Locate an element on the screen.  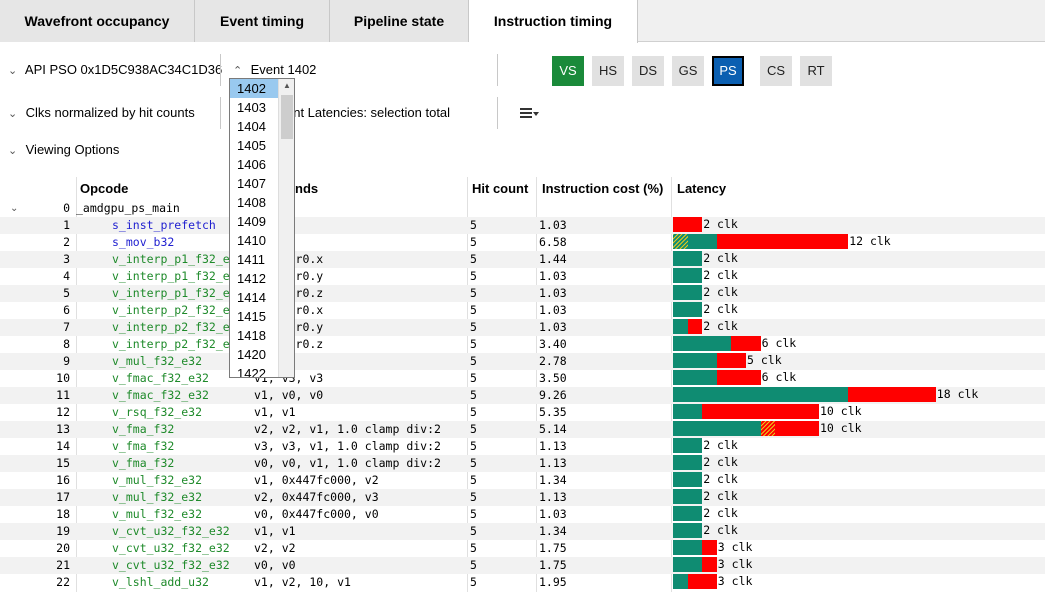
stage-button-ps: PS is located at coordinates (728, 71).